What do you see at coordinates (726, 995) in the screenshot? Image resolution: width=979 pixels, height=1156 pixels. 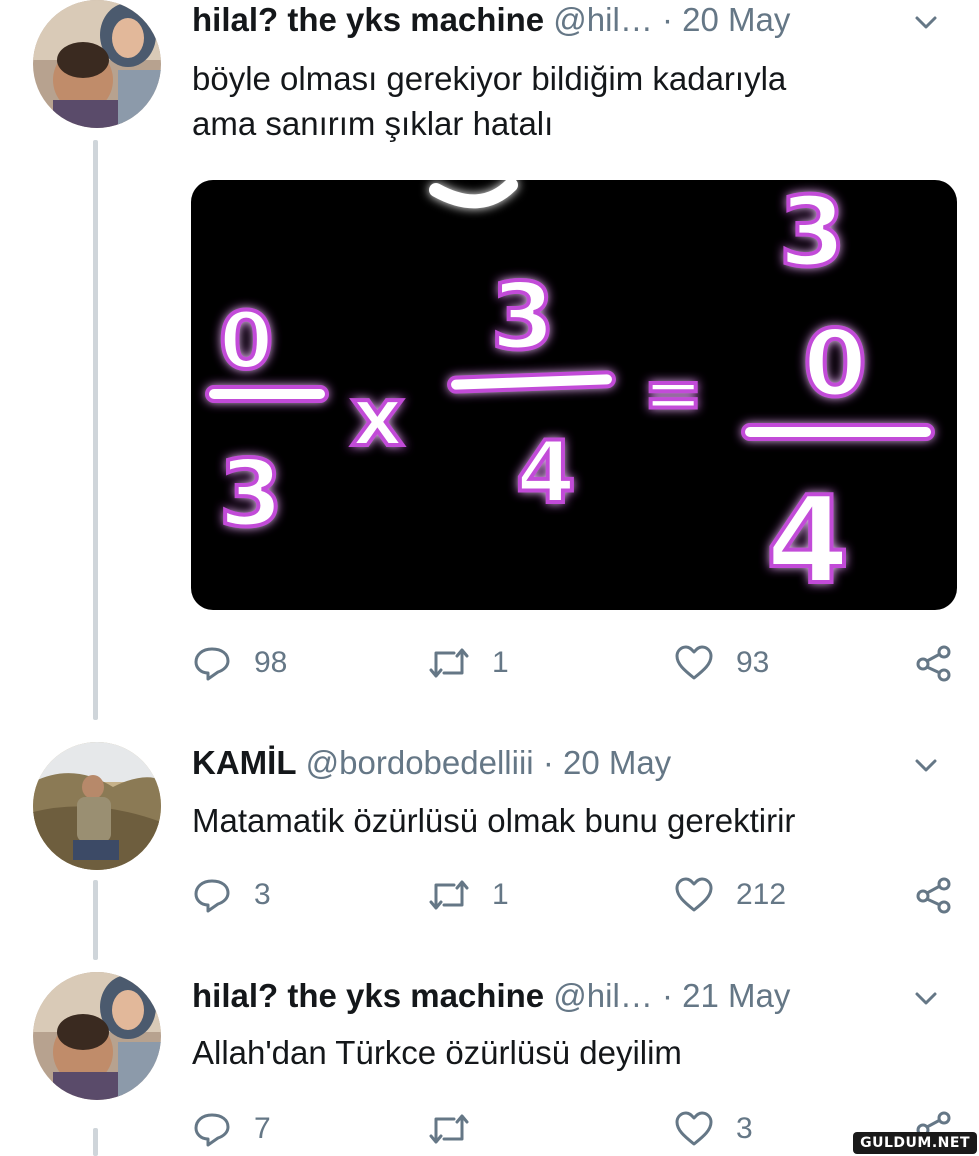 I see `timestamp: · 21 May` at bounding box center [726, 995].